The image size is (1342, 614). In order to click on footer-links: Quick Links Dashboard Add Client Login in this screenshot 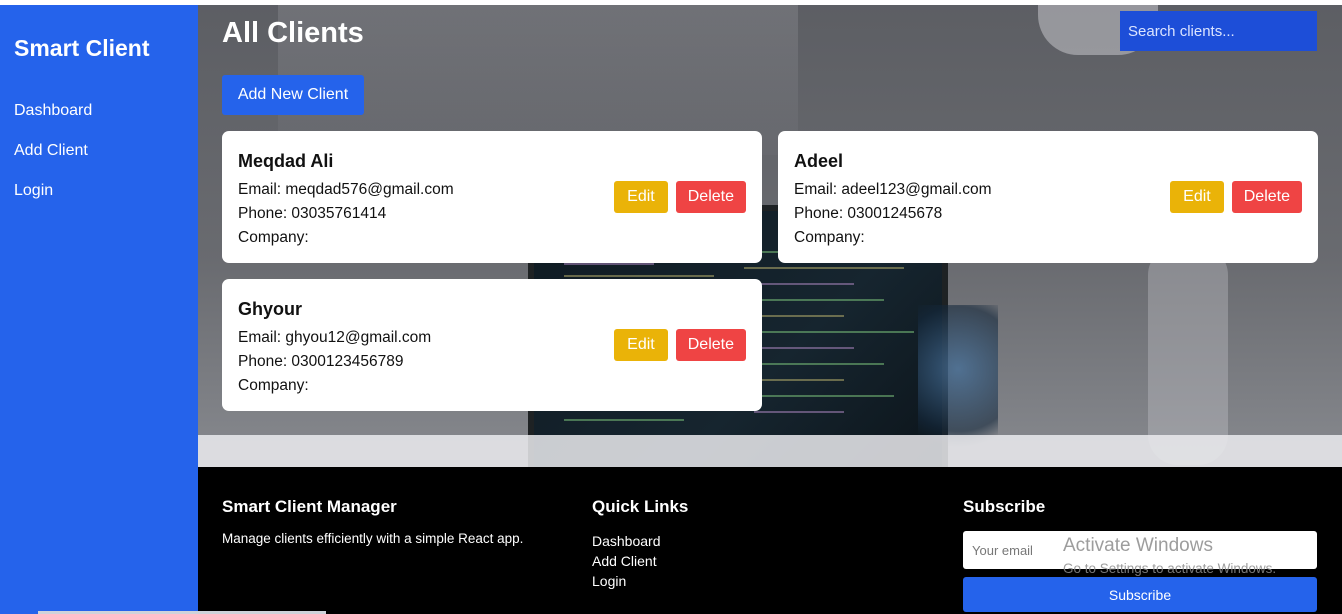, I will do `click(640, 544)`.